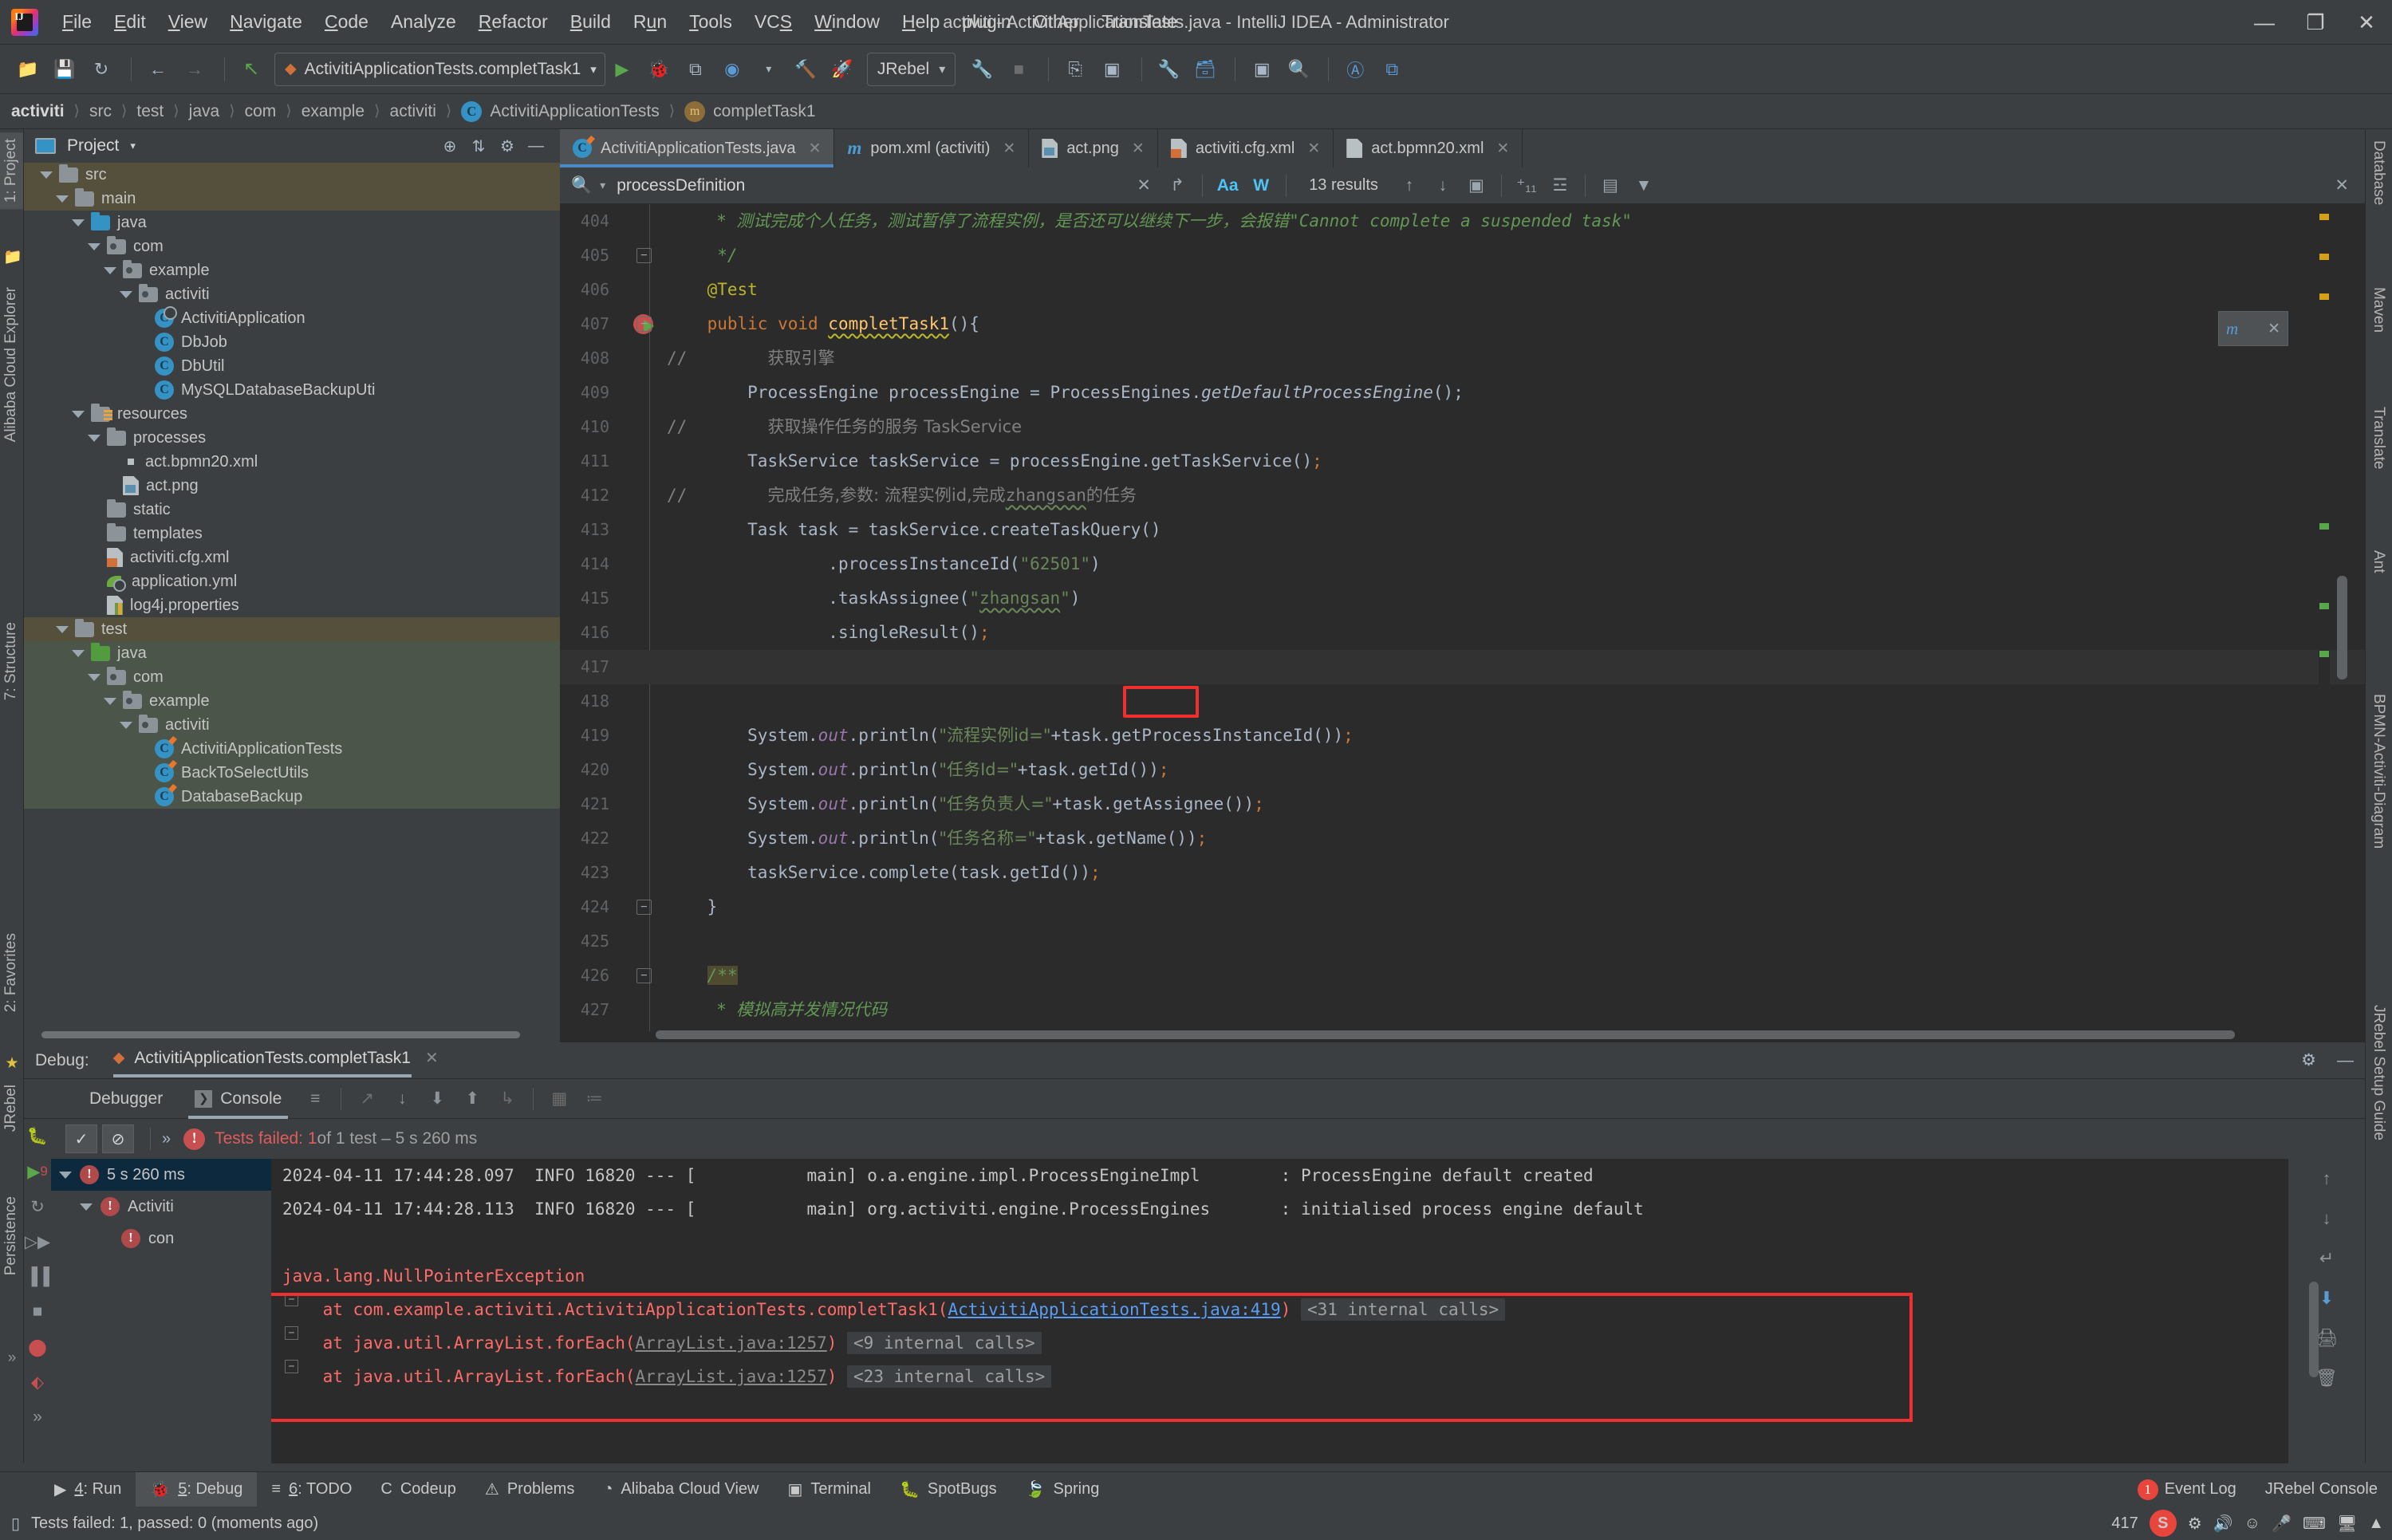 The width and height of the screenshot is (2392, 1540). What do you see at coordinates (830, 1489) in the screenshot?
I see `tool-window-terminal: ▣ Terminal` at bounding box center [830, 1489].